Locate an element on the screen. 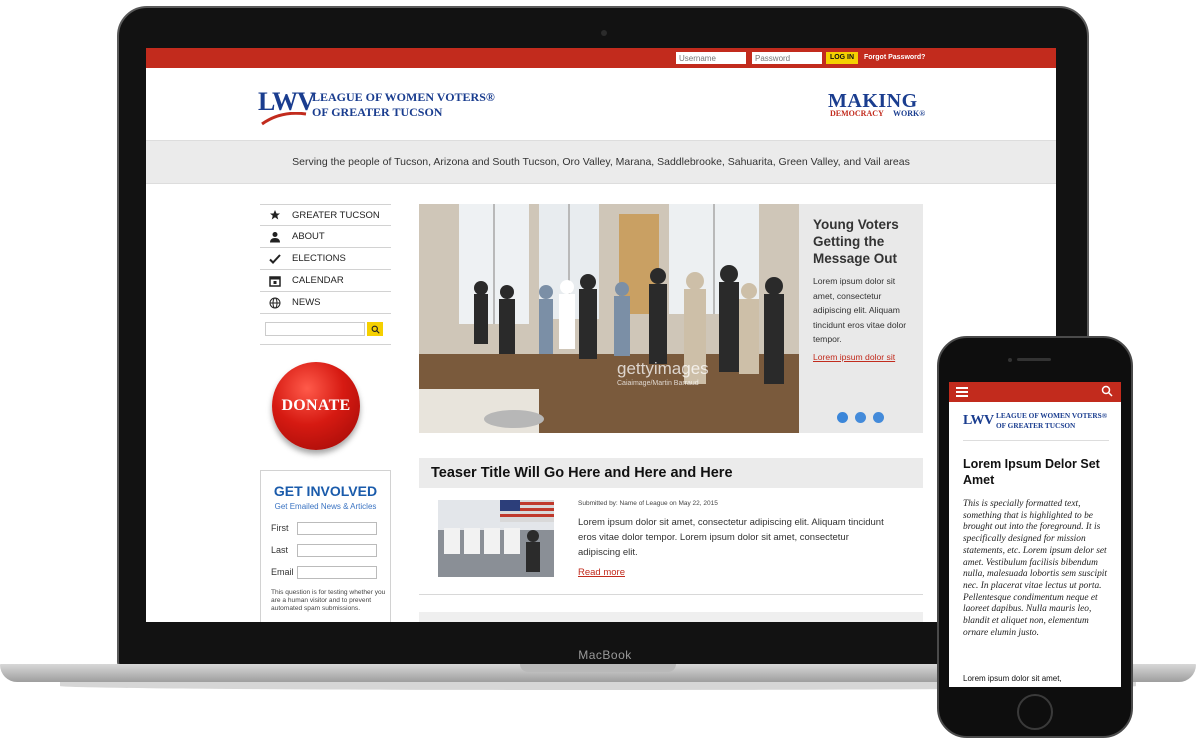  globe-icon is located at coordinates (275, 303).